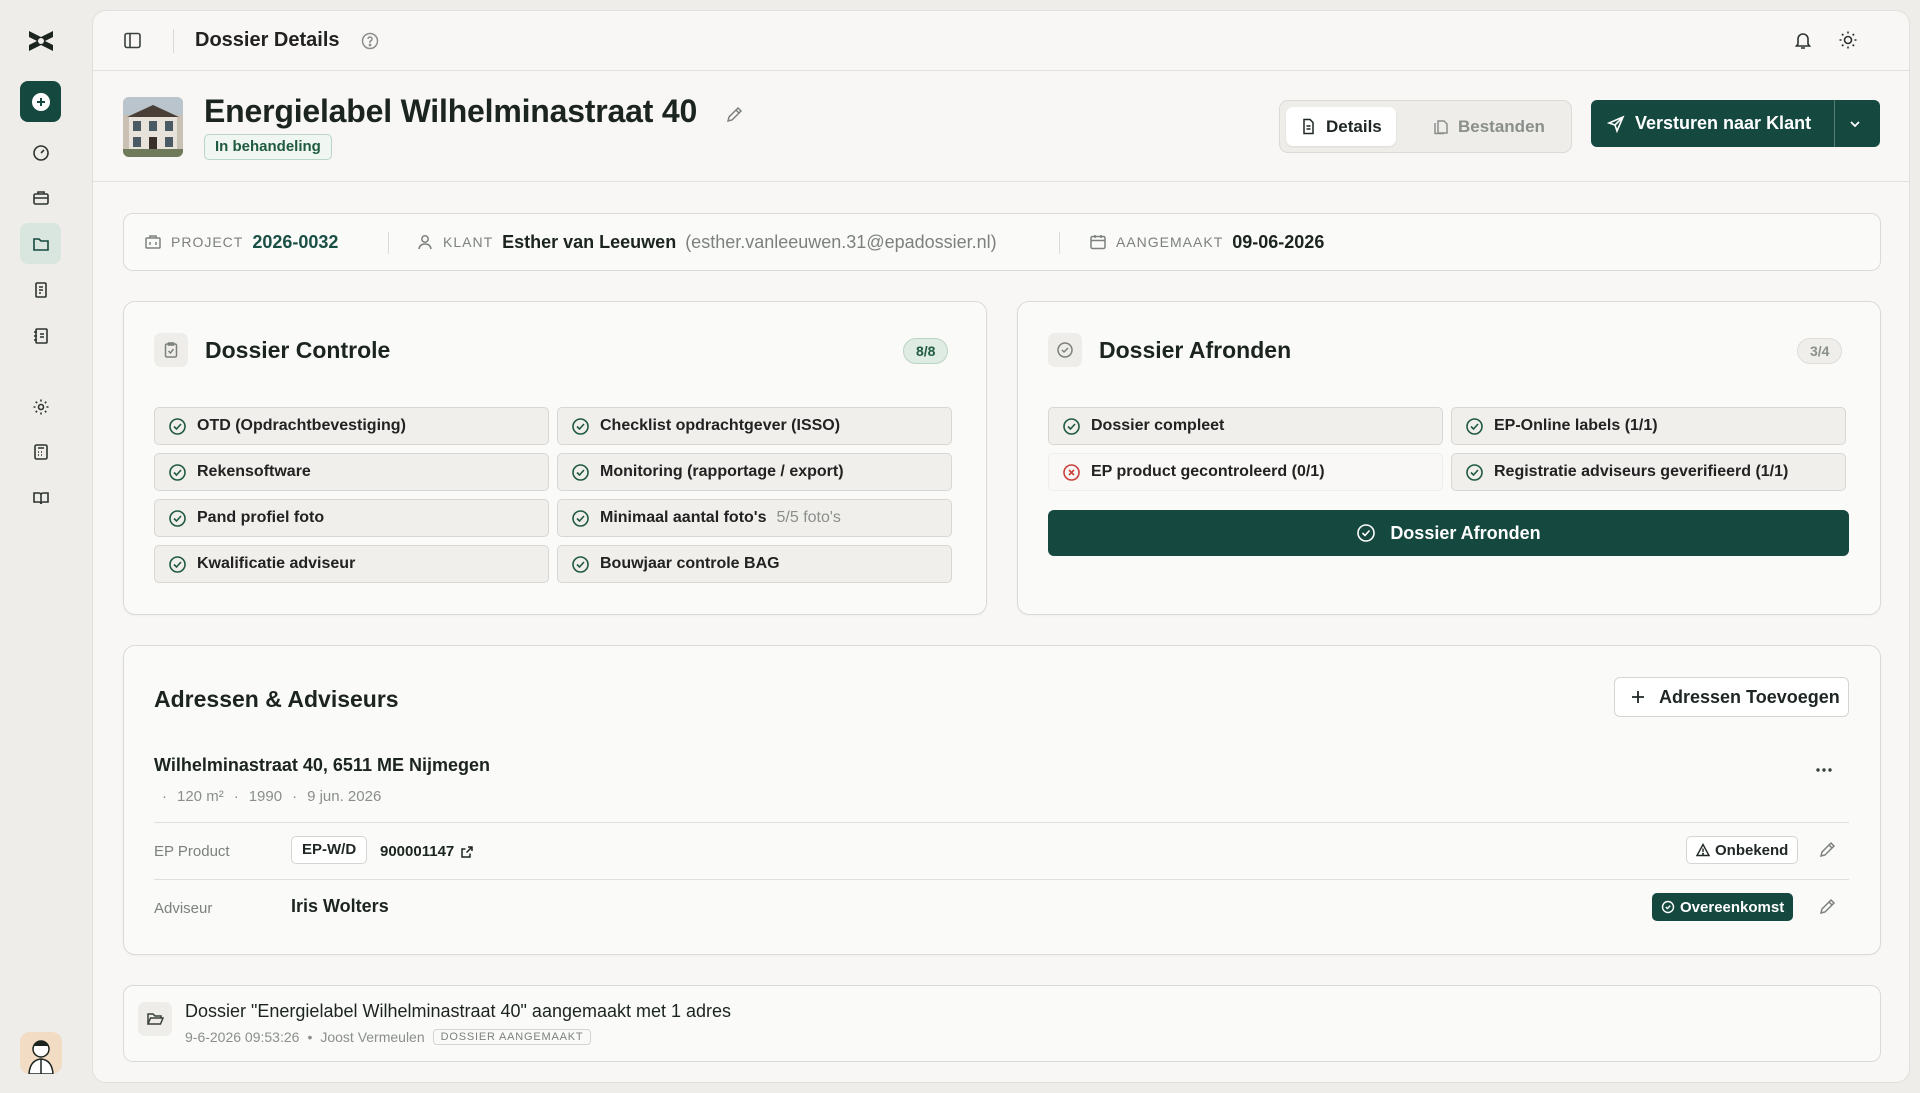  Describe the element at coordinates (1638, 697) in the screenshot. I see `plus-icon` at that location.